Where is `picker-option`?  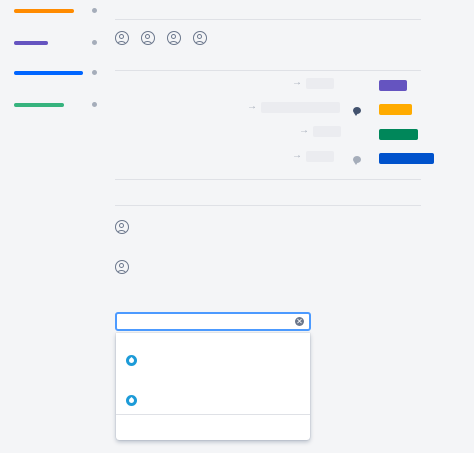 picker-option is located at coordinates (213, 361).